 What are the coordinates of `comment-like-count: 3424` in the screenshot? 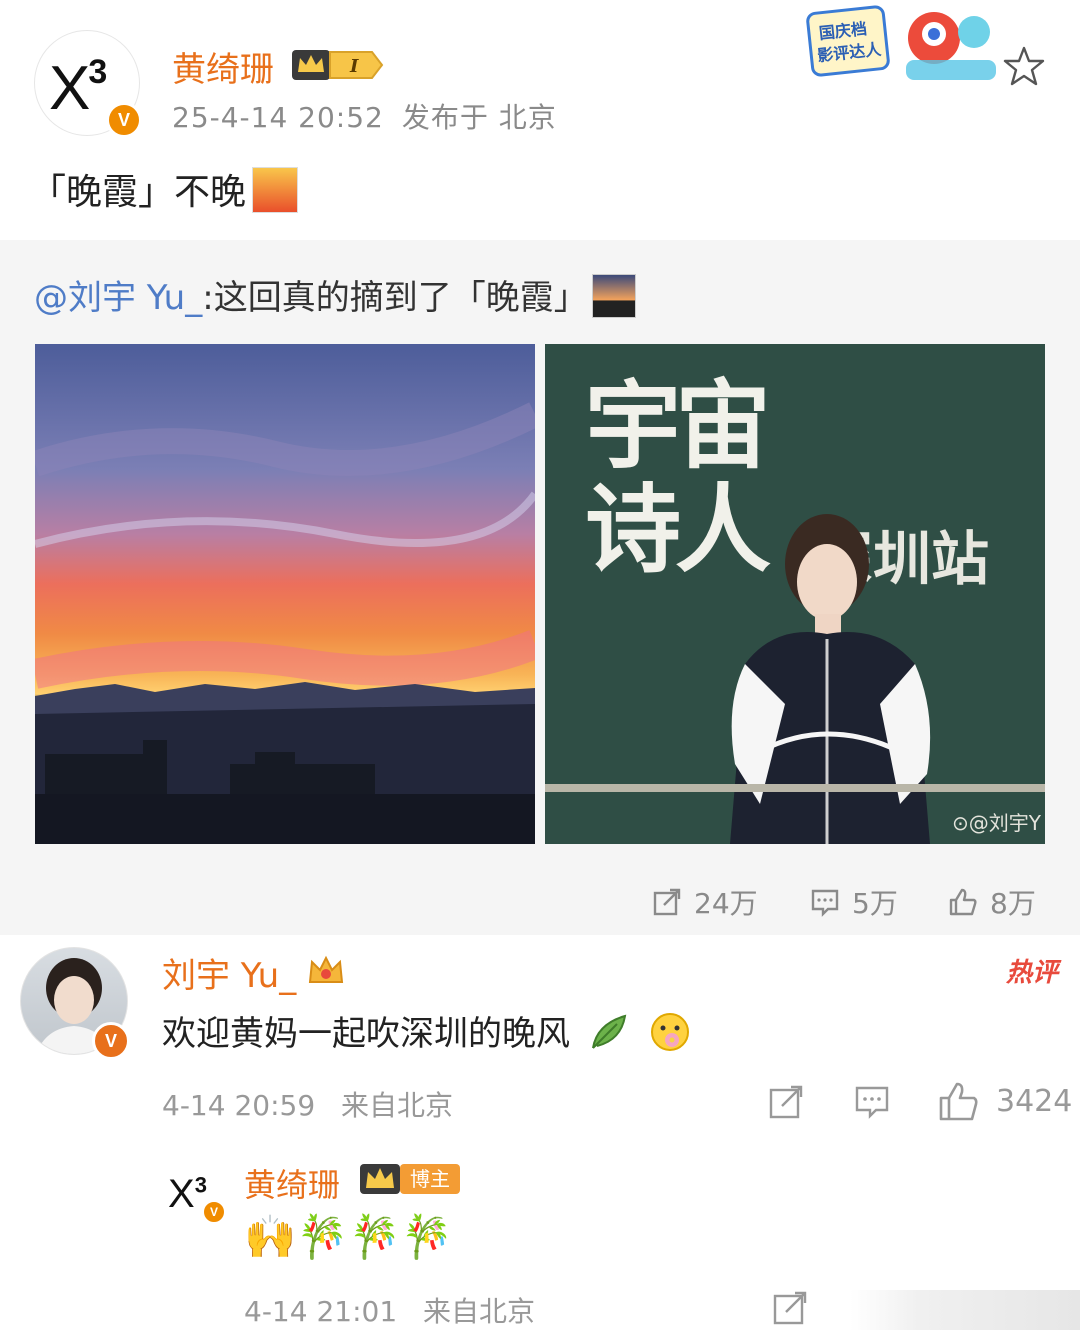 It's located at (1034, 1101).